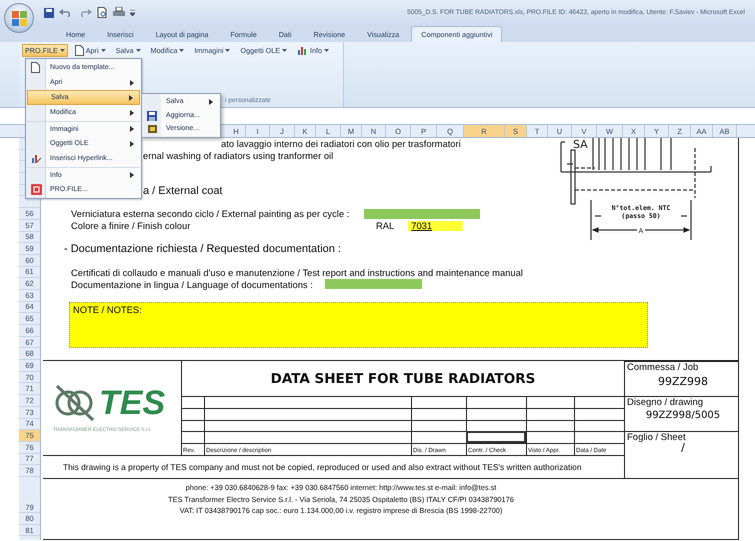  What do you see at coordinates (322, 467) in the screenshot?
I see `disclaimer-text: This drawing is a property of TES company and must not be copied, reproduced or used and also extract without TES's written authorization` at bounding box center [322, 467].